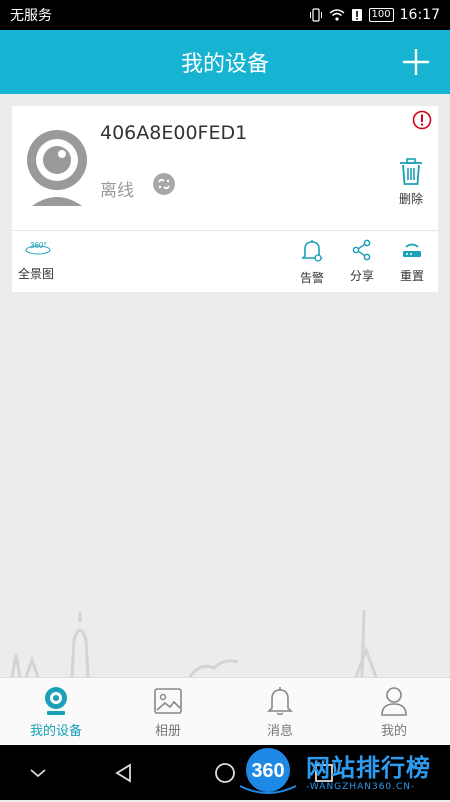 Image resolution: width=450 pixels, height=802 pixels. I want to click on back-icon, so click(124, 773).